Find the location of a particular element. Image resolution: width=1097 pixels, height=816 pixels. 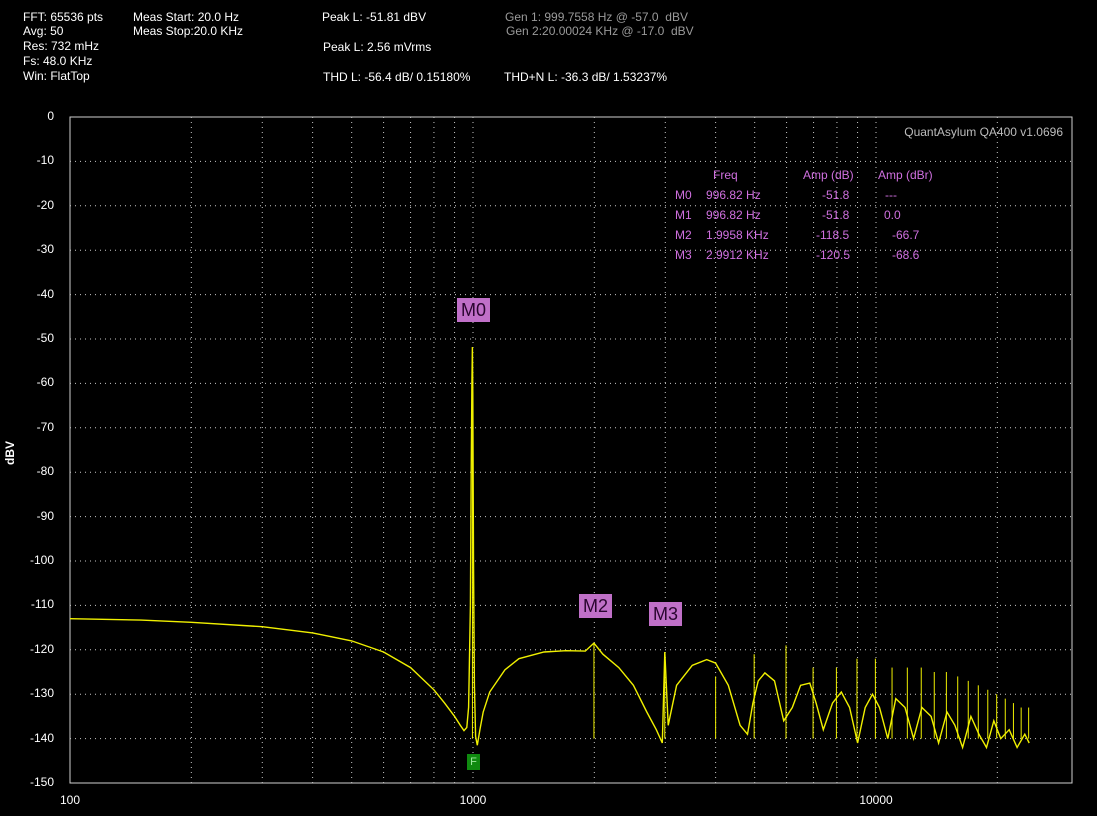

y-tick-label: -110 is located at coordinates (42, 604).